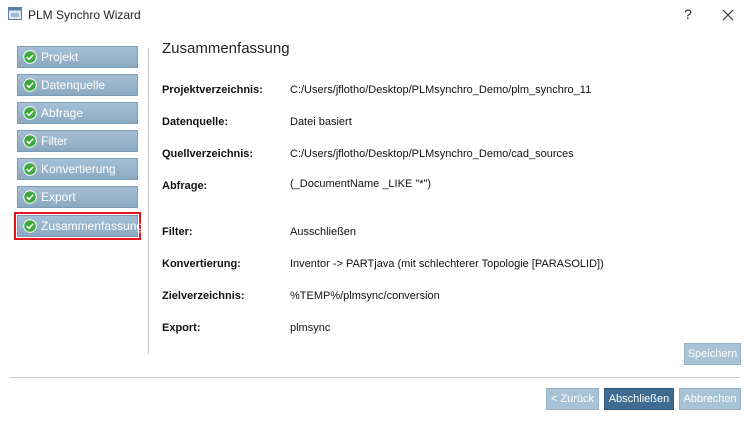 The width and height of the screenshot is (750, 421). What do you see at coordinates (375, 15) in the screenshot?
I see `title-bar: PLM Synchro Wizard ?` at bounding box center [375, 15].